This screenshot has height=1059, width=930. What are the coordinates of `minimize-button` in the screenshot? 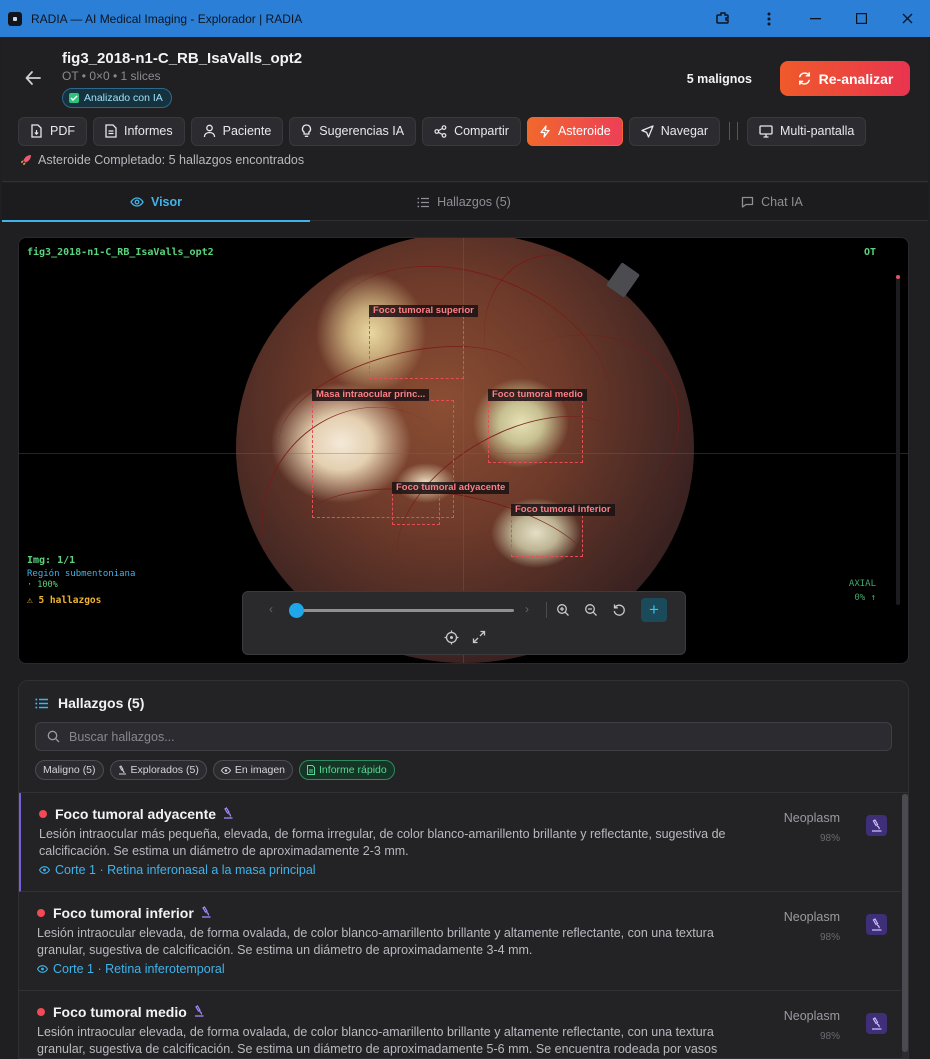 It's located at (815, 18).